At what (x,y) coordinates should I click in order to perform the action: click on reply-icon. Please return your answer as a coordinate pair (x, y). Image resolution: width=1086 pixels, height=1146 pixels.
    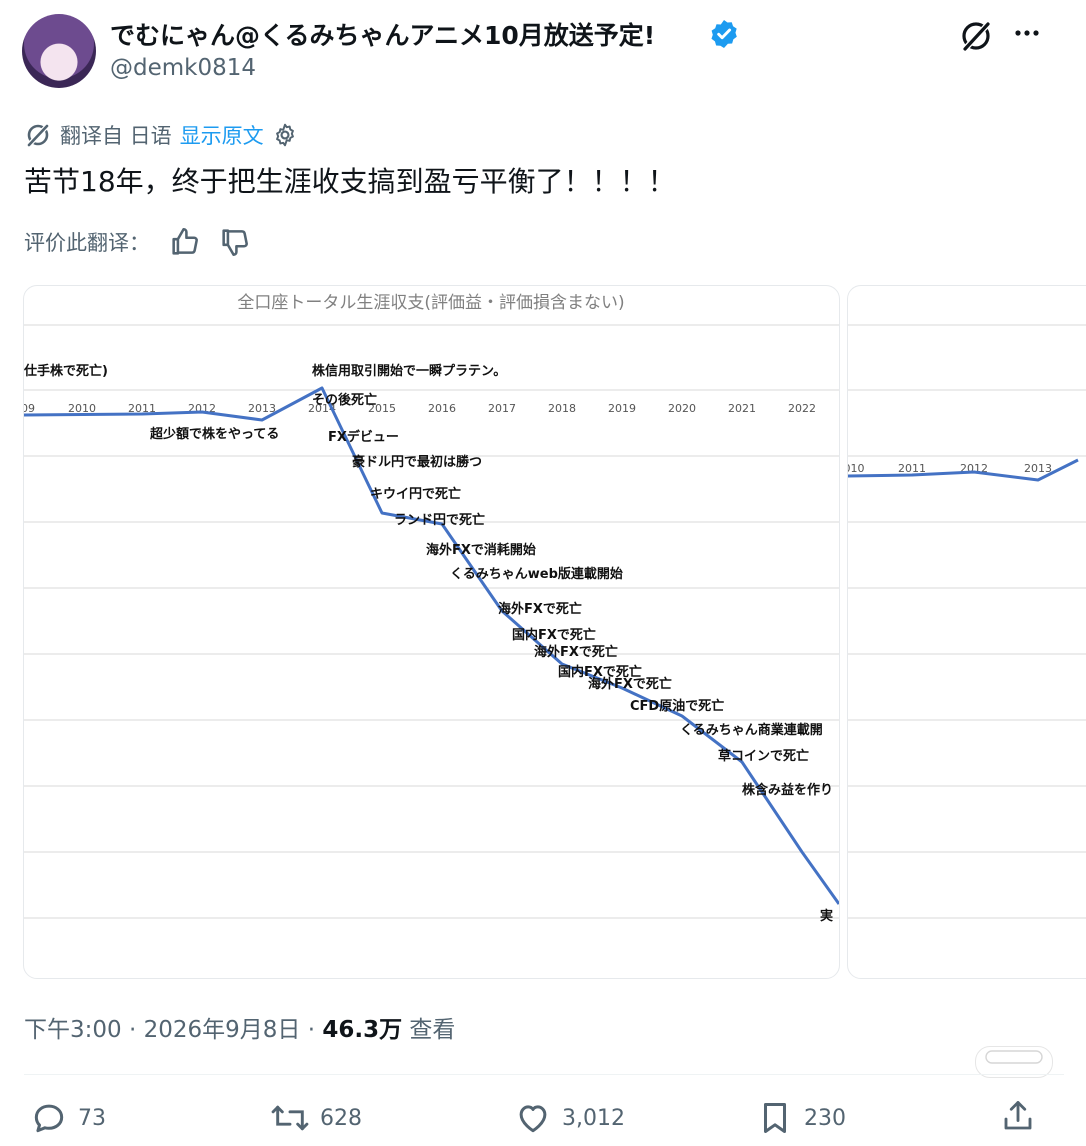
    Looking at the image, I should click on (49, 1118).